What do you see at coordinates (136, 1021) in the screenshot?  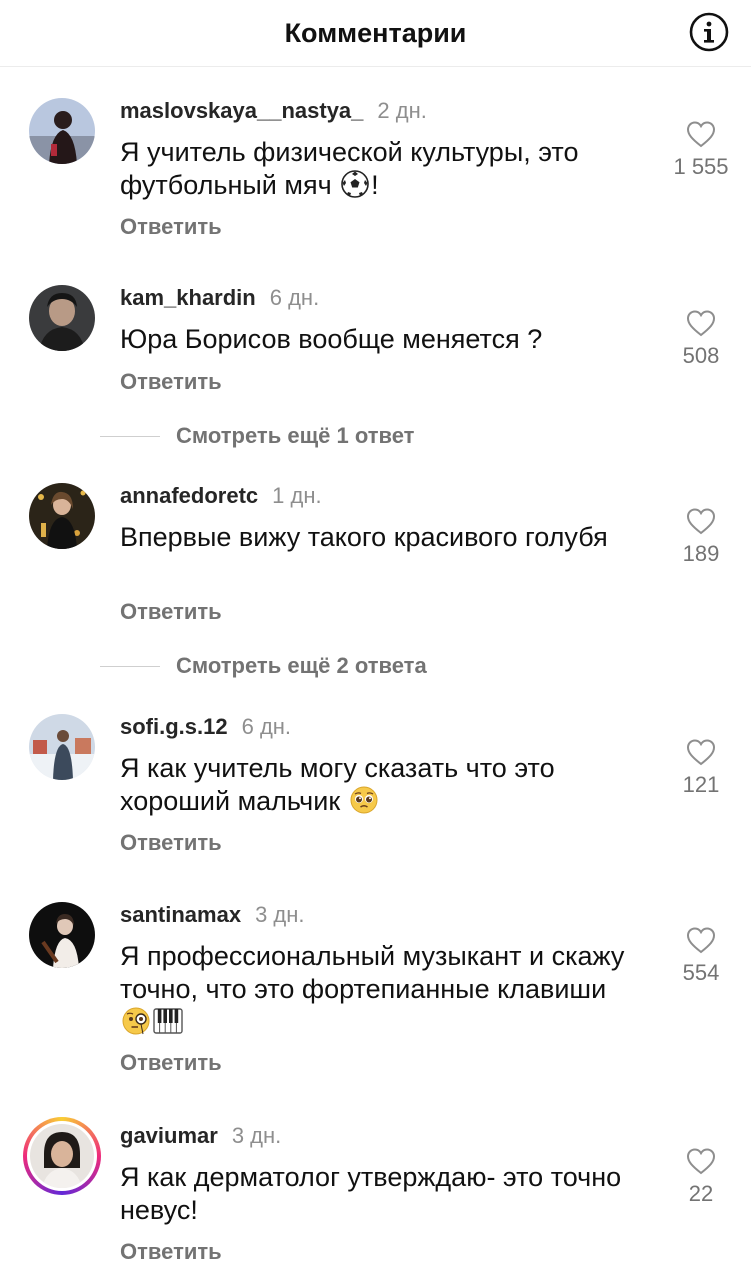 I see `monocle-face-icon` at bounding box center [136, 1021].